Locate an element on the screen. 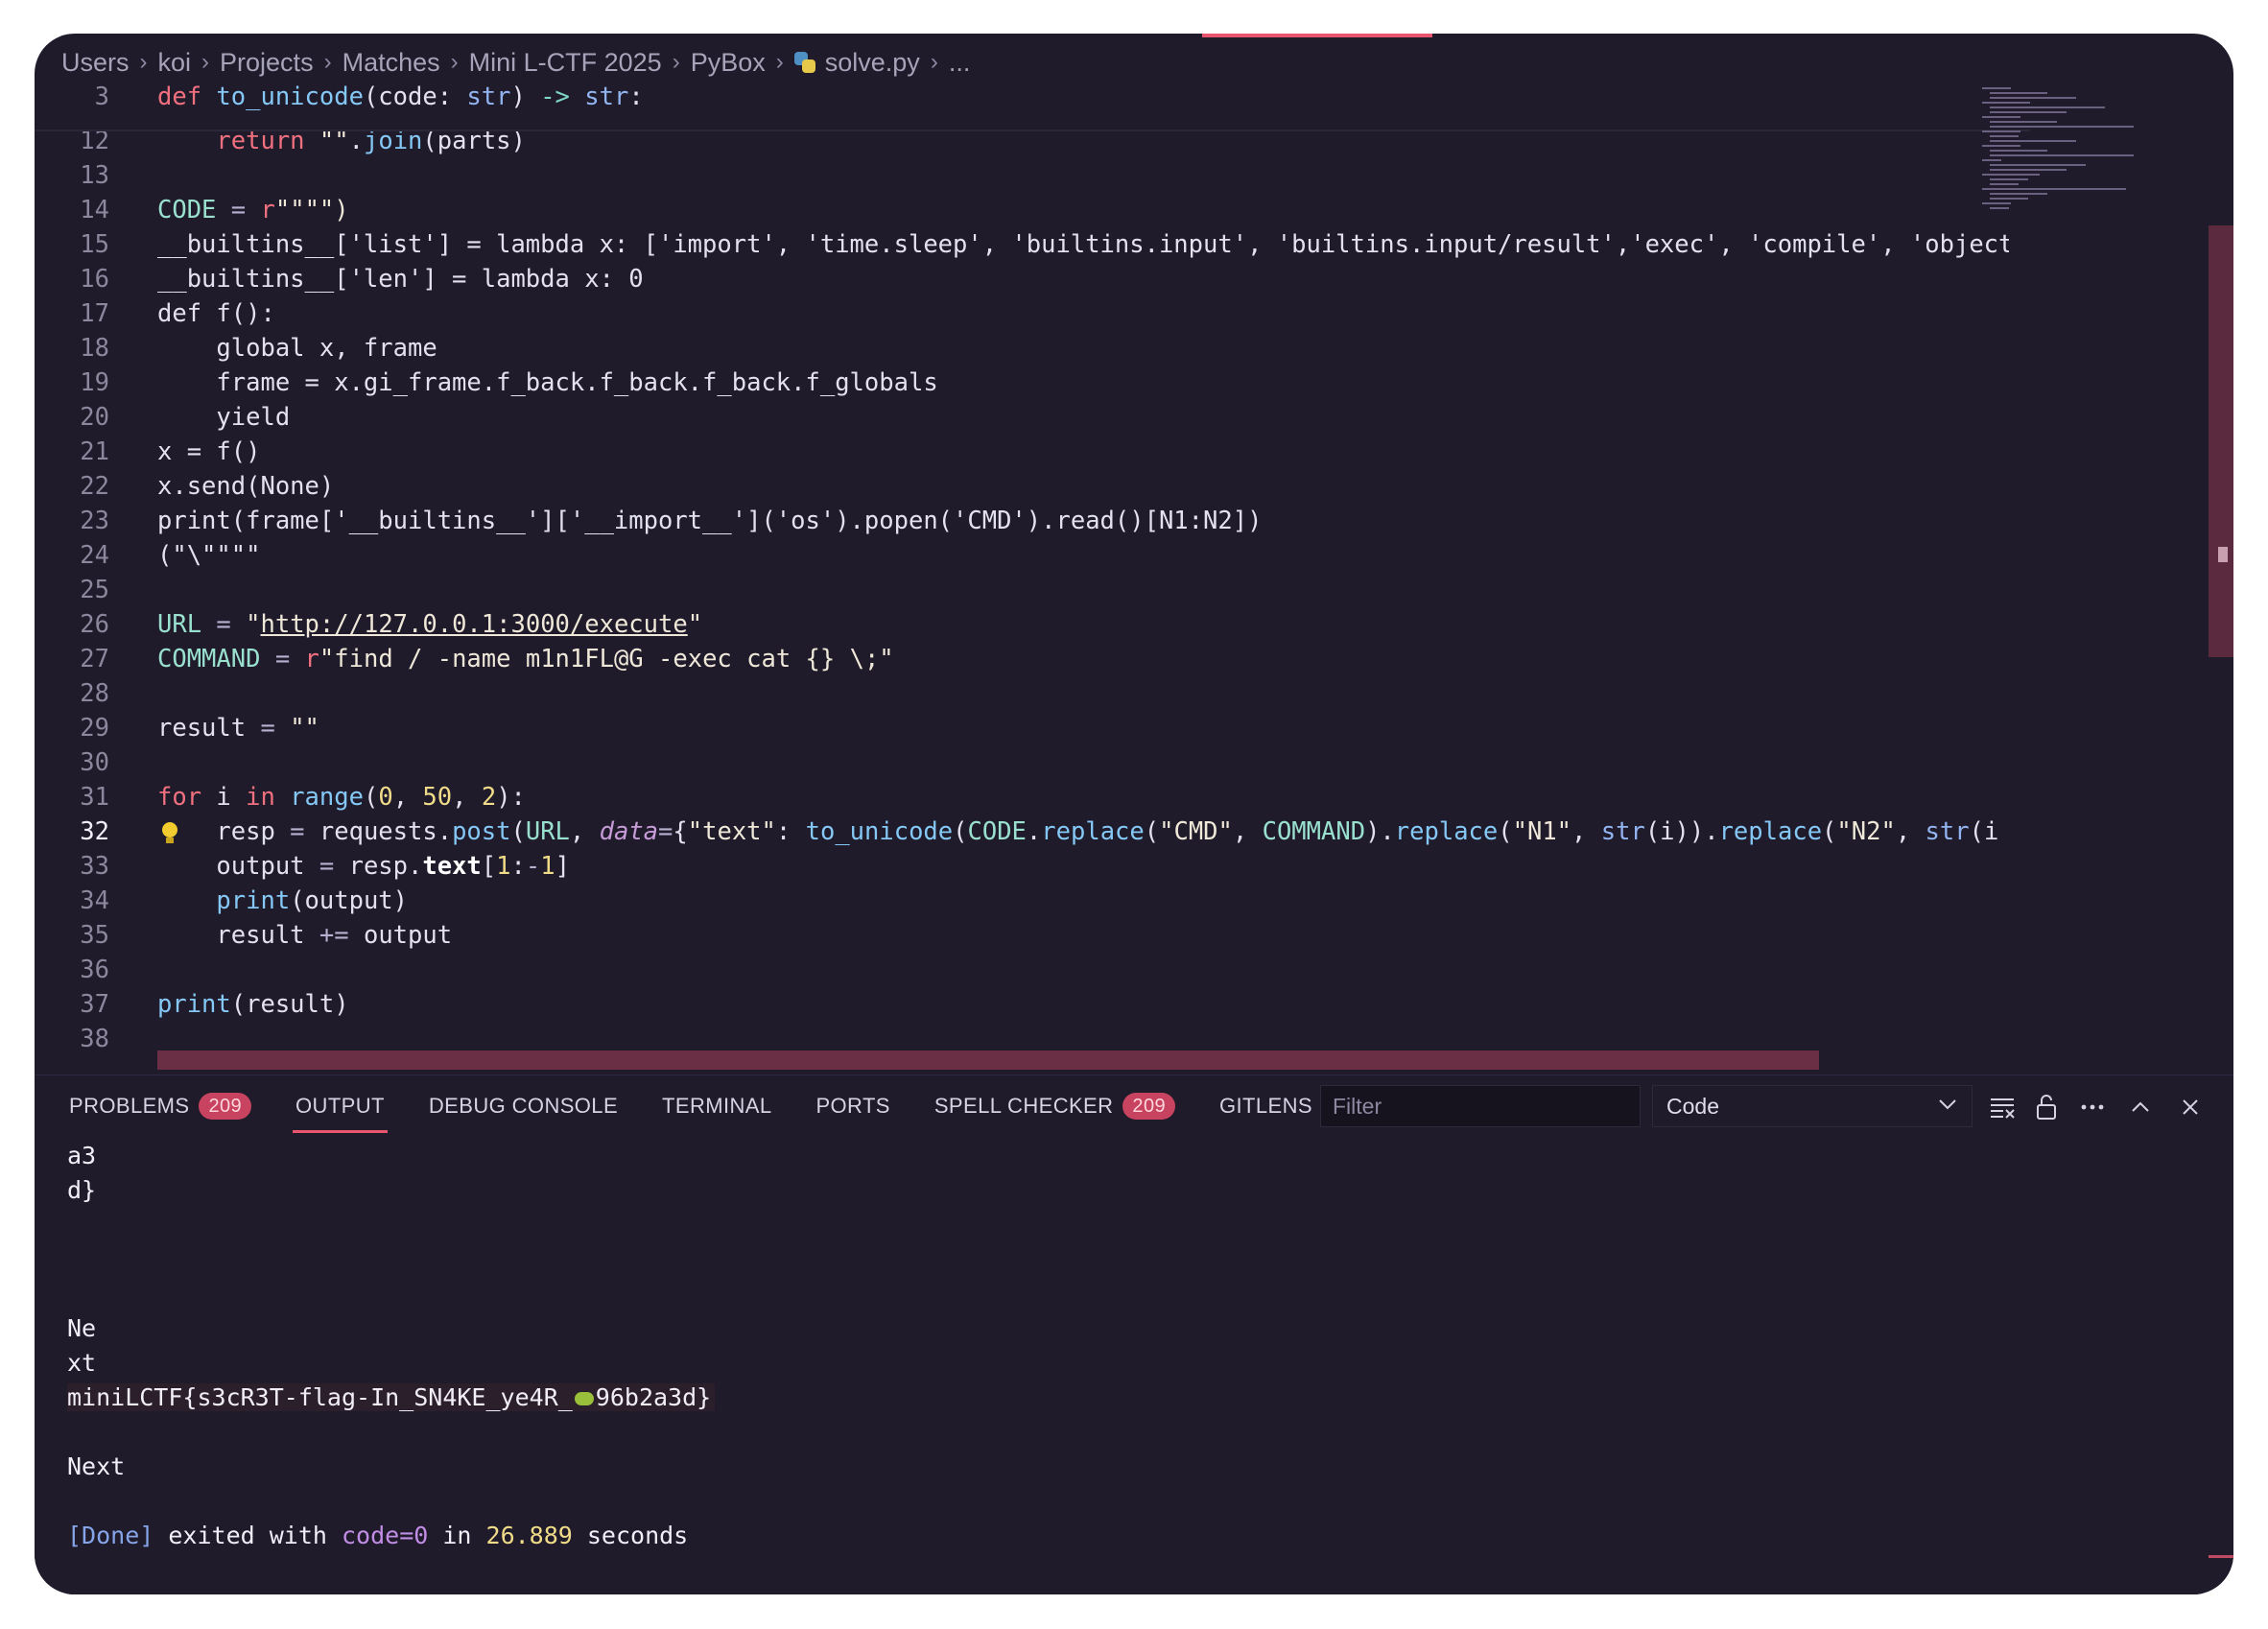 This screenshot has height=1629, width=2268. chevron-up-icon is located at coordinates (2140, 1107).